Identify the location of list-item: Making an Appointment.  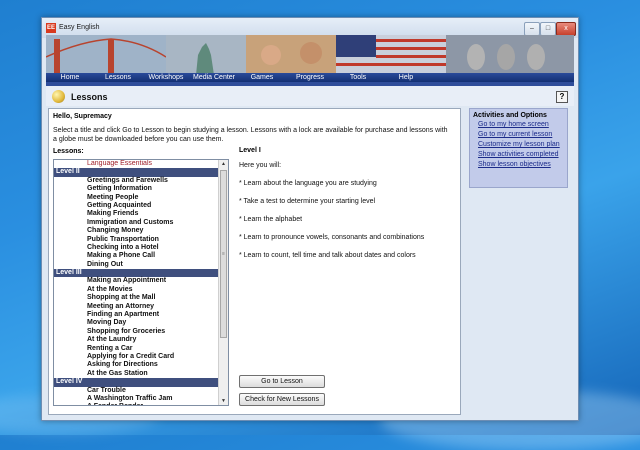
(136, 281).